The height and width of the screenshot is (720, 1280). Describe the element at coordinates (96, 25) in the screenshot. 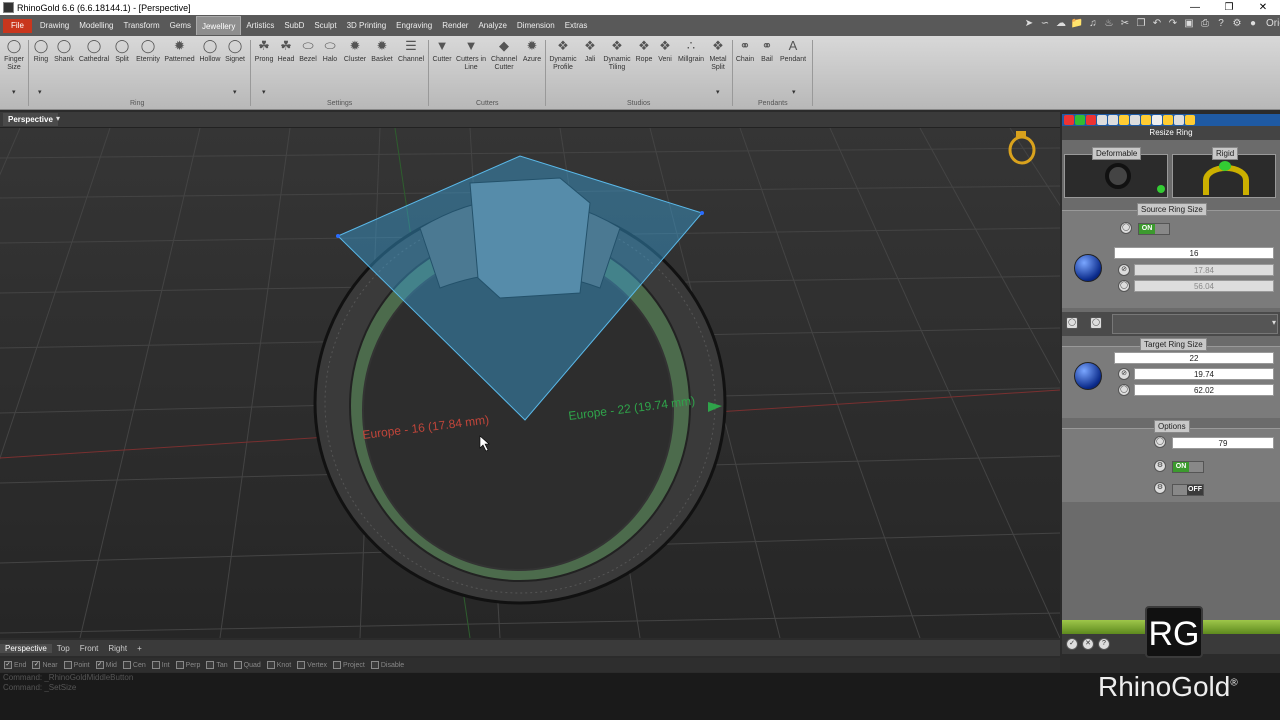

I see `menu-modelling: Modelling` at that location.